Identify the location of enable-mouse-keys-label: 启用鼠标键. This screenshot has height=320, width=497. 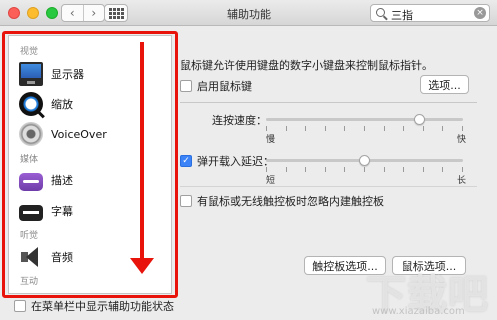
(224, 86).